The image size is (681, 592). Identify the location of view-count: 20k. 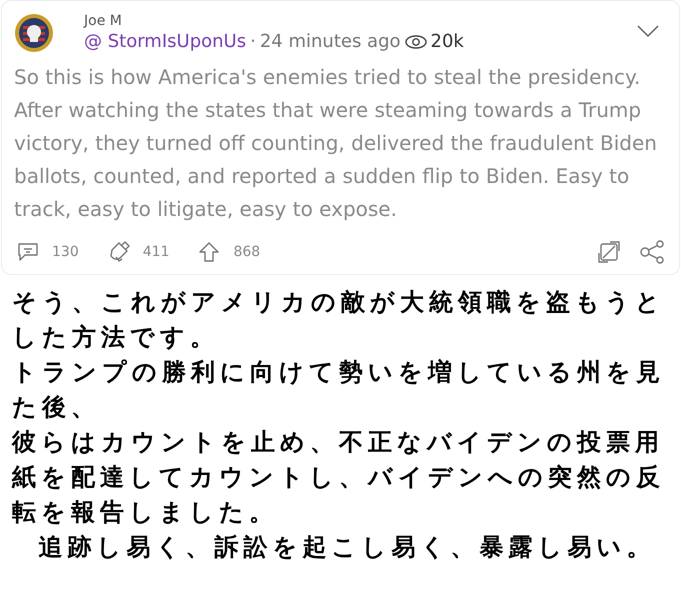
(447, 41).